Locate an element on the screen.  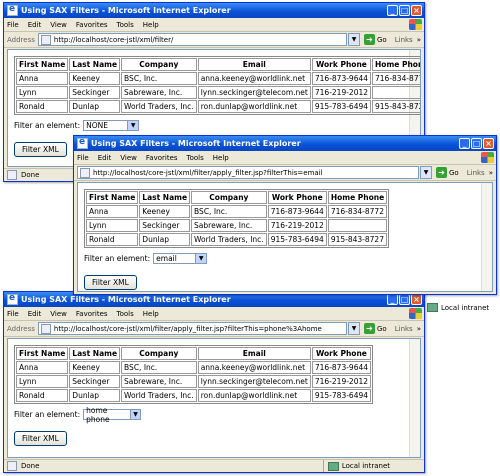
cell-email: lynn.seckinger@telecom.net is located at coordinates (254, 92).